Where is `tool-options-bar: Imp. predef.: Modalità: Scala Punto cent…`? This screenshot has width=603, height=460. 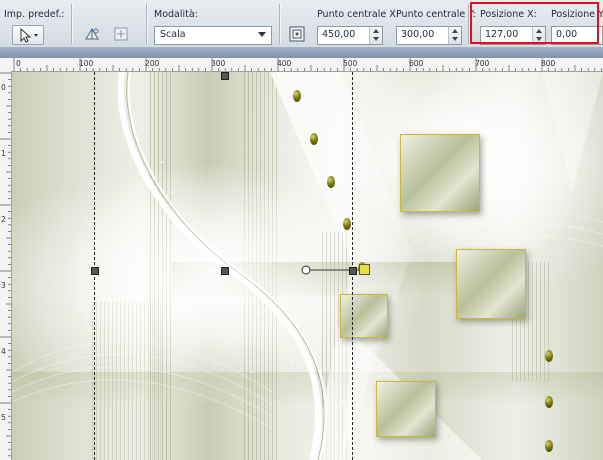 tool-options-bar: Imp. predef.: Modalità: Scala Punto cent… is located at coordinates (301, 24).